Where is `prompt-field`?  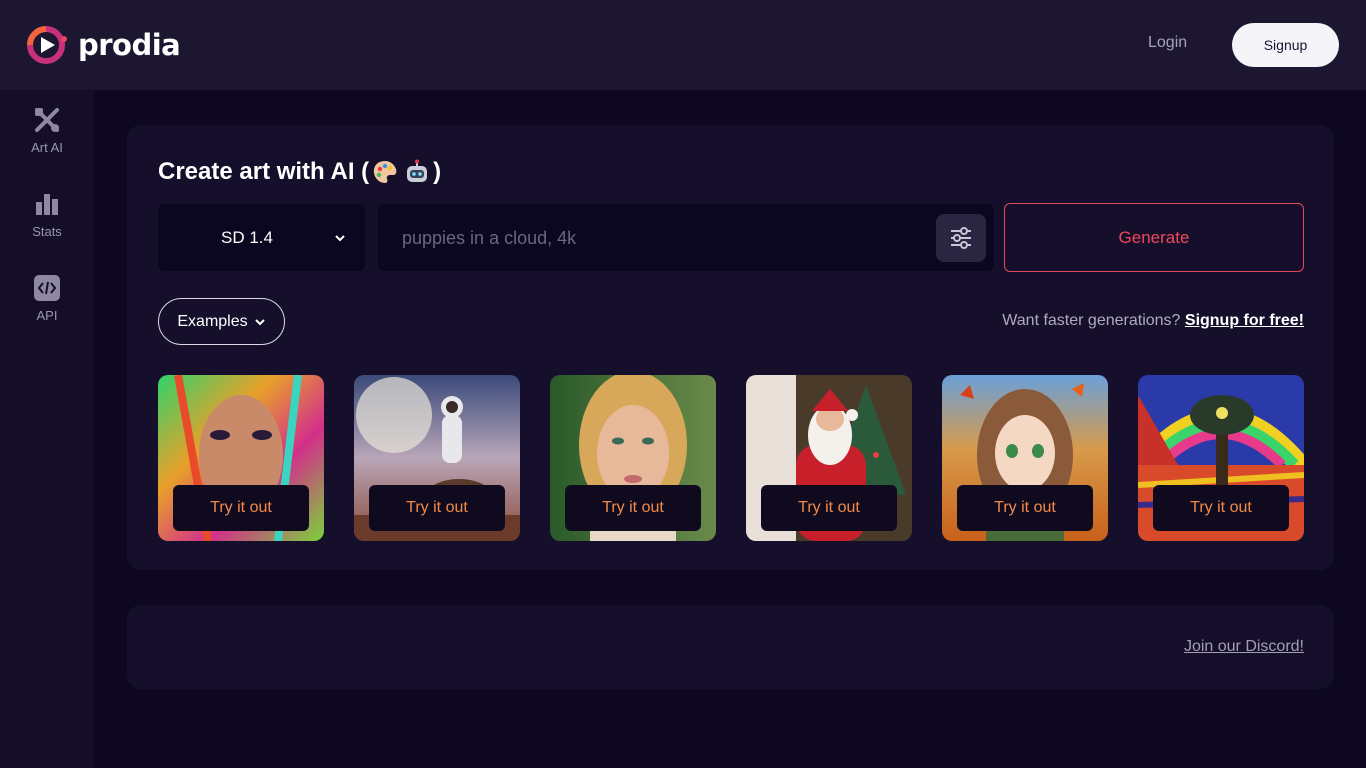 prompt-field is located at coordinates (686, 237).